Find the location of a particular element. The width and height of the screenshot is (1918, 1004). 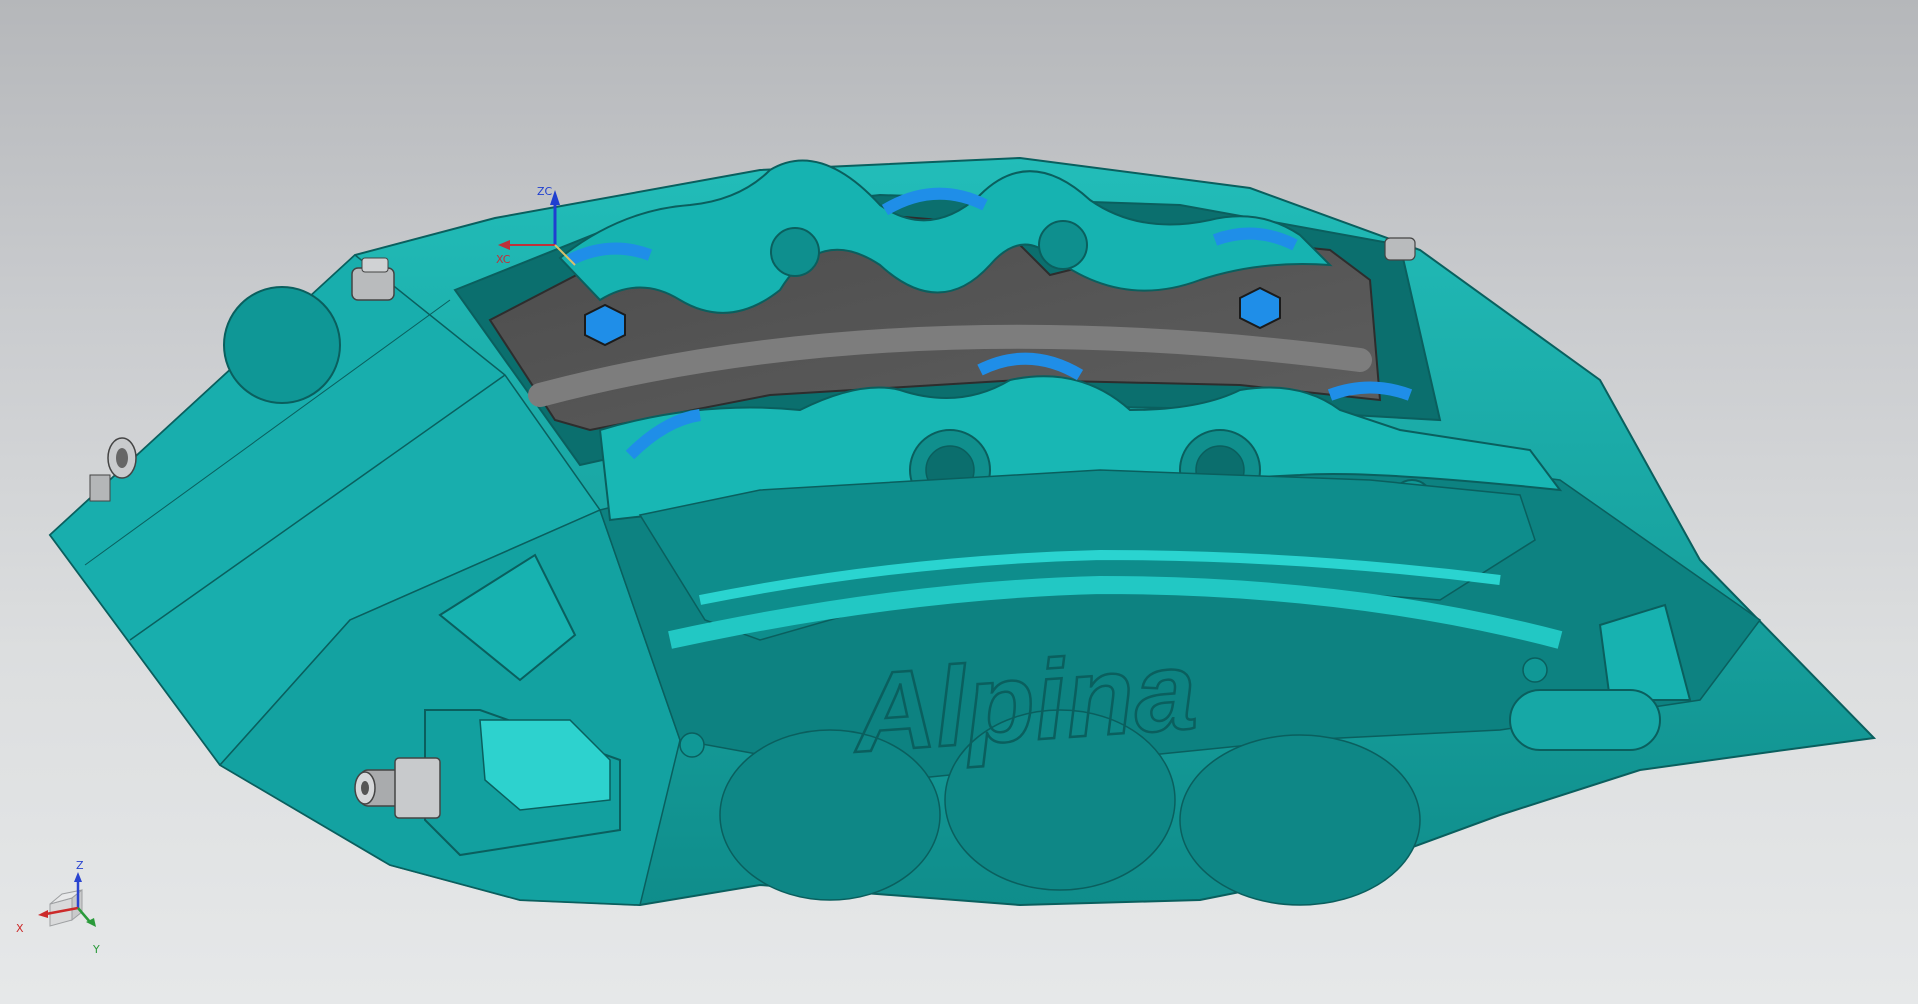

pad-hole-left is located at coordinates (605, 325).